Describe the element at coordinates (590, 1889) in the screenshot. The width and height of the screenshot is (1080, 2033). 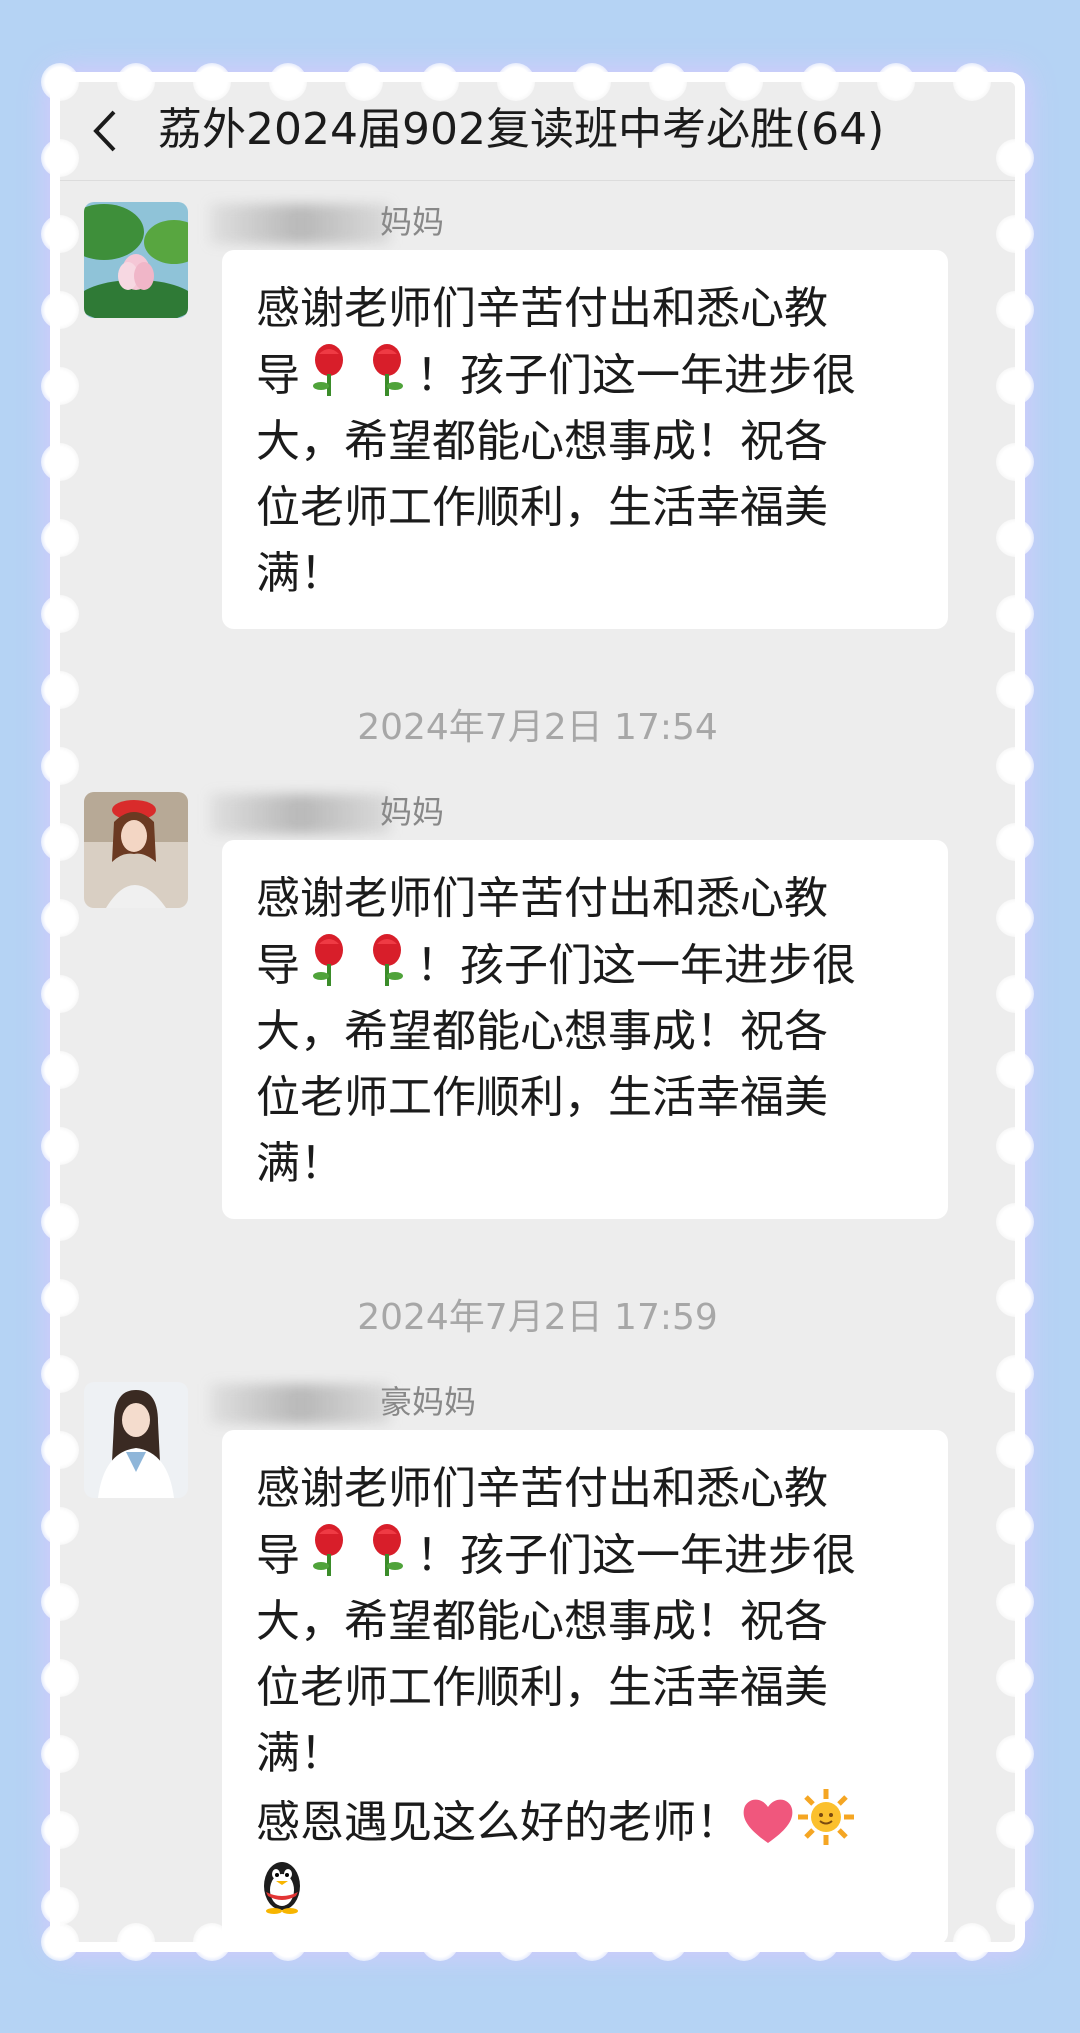
I see `message-line` at that location.